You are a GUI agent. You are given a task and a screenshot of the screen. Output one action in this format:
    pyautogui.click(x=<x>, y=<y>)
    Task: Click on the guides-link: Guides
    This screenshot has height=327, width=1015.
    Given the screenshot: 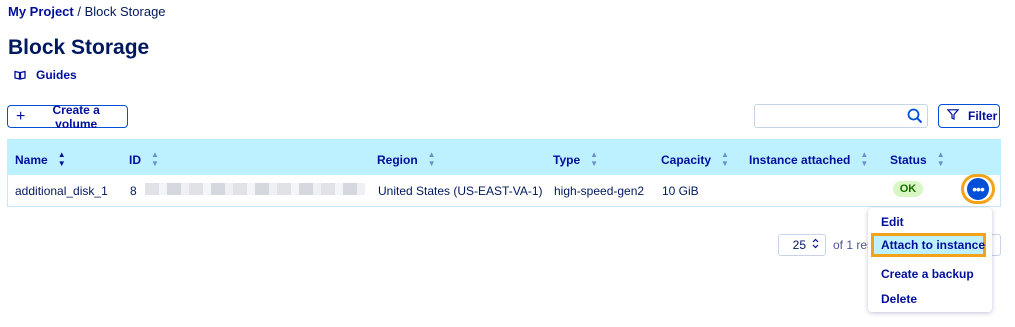 What is the action you would take?
    pyautogui.click(x=45, y=75)
    